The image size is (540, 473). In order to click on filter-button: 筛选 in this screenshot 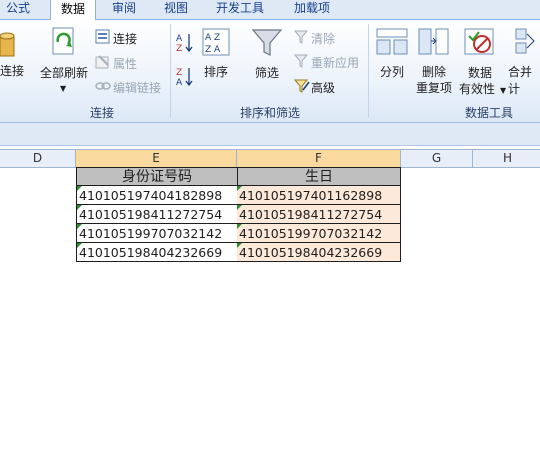, I will do `click(267, 72)`.